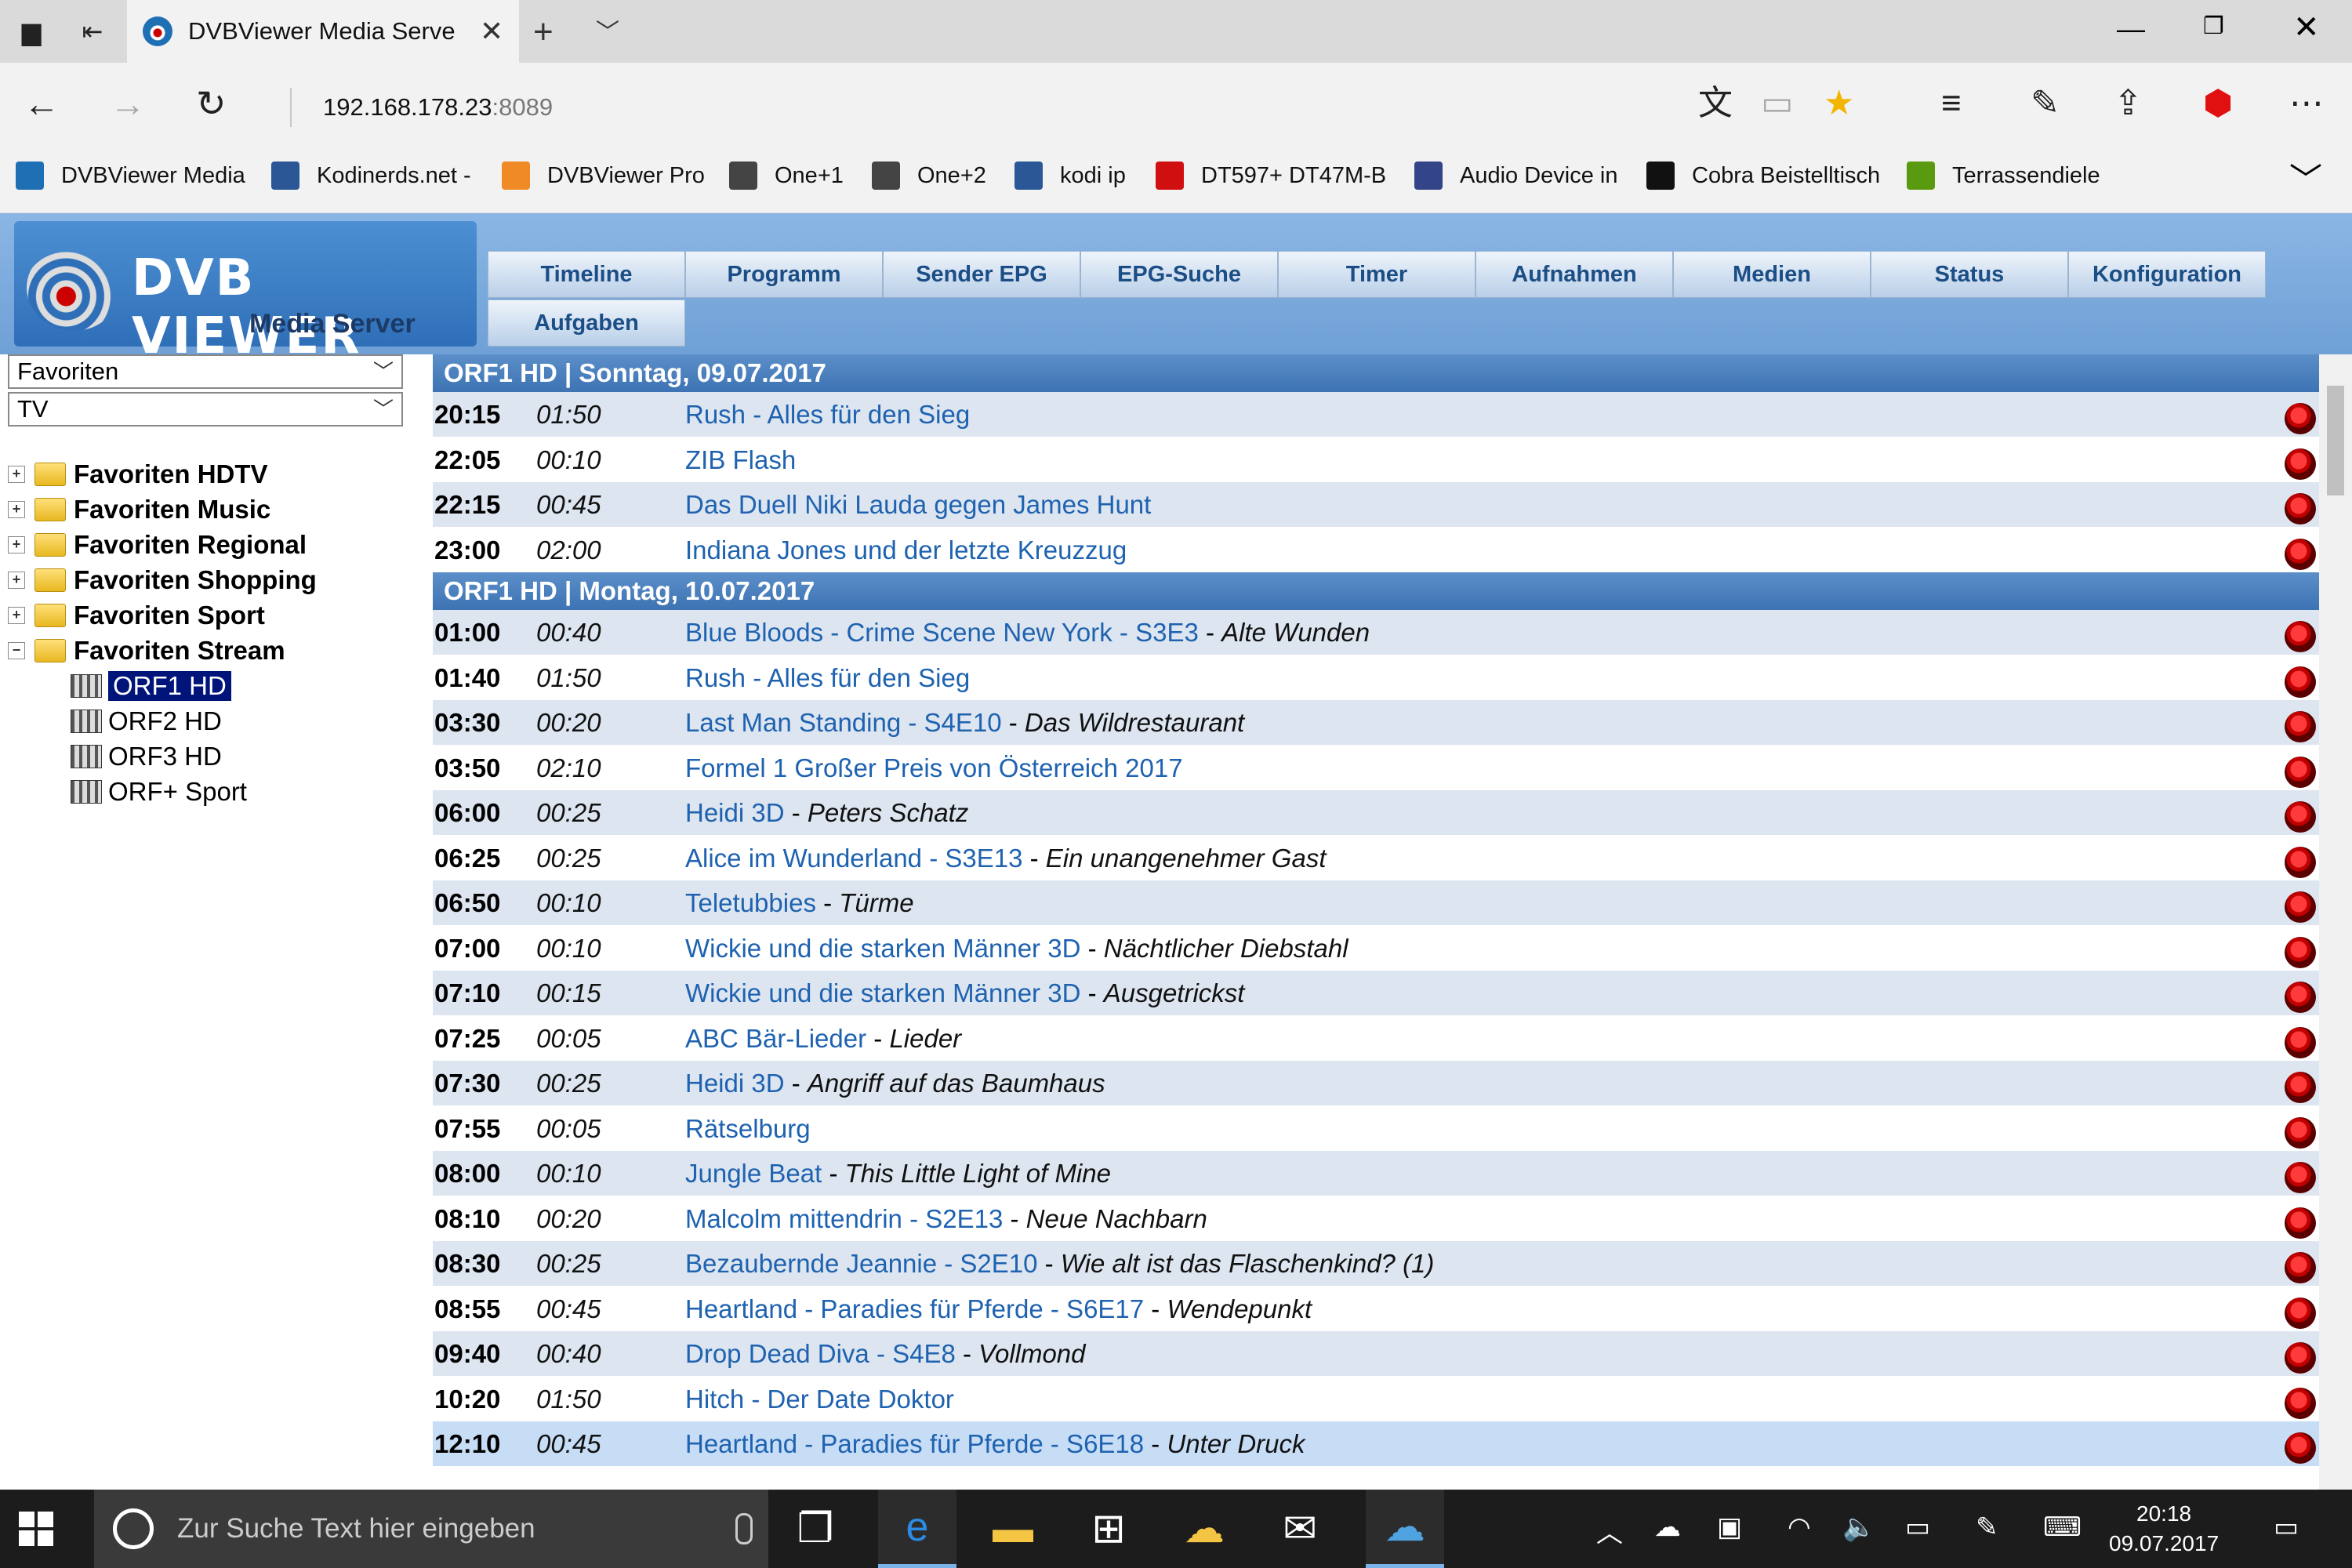 Image resolution: width=2352 pixels, height=1568 pixels. I want to click on forward-button: →, so click(128, 103).